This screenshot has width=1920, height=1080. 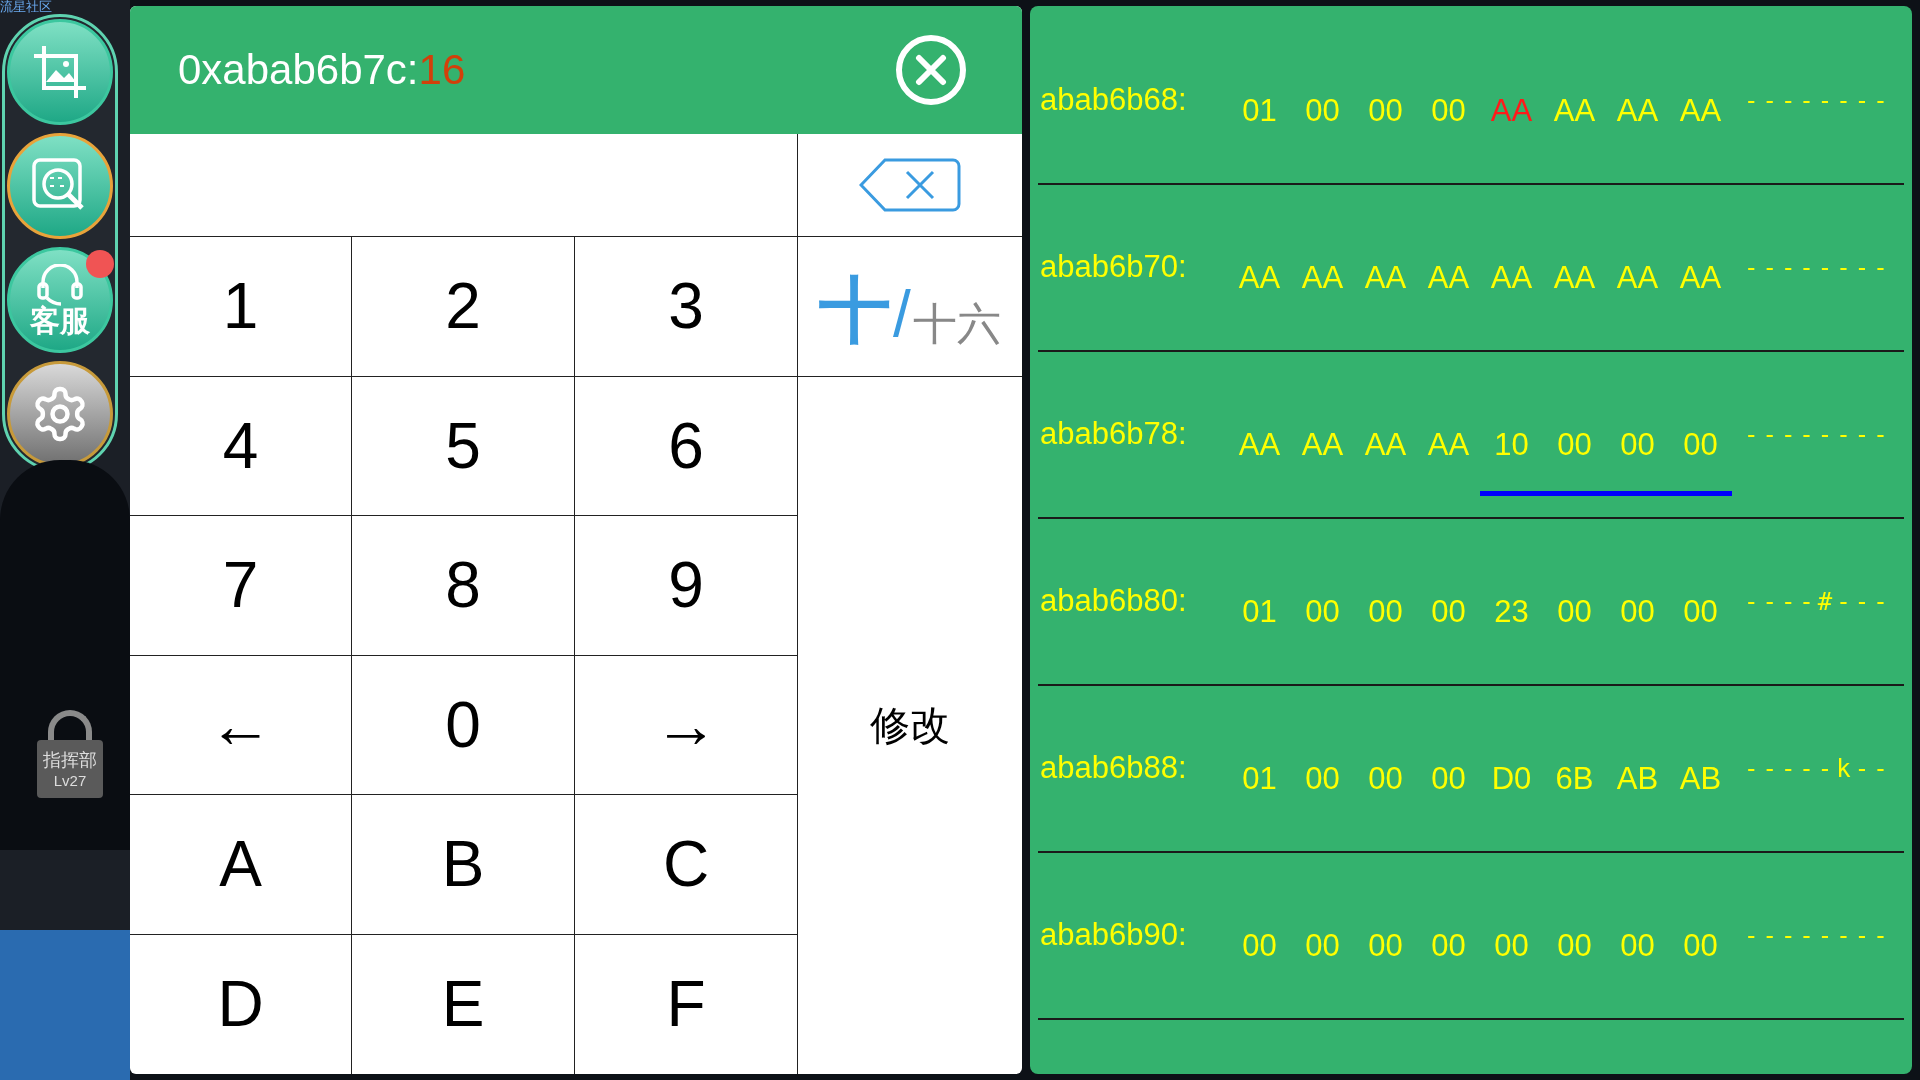 I want to click on tool-button: 客服, so click(x=60, y=300).